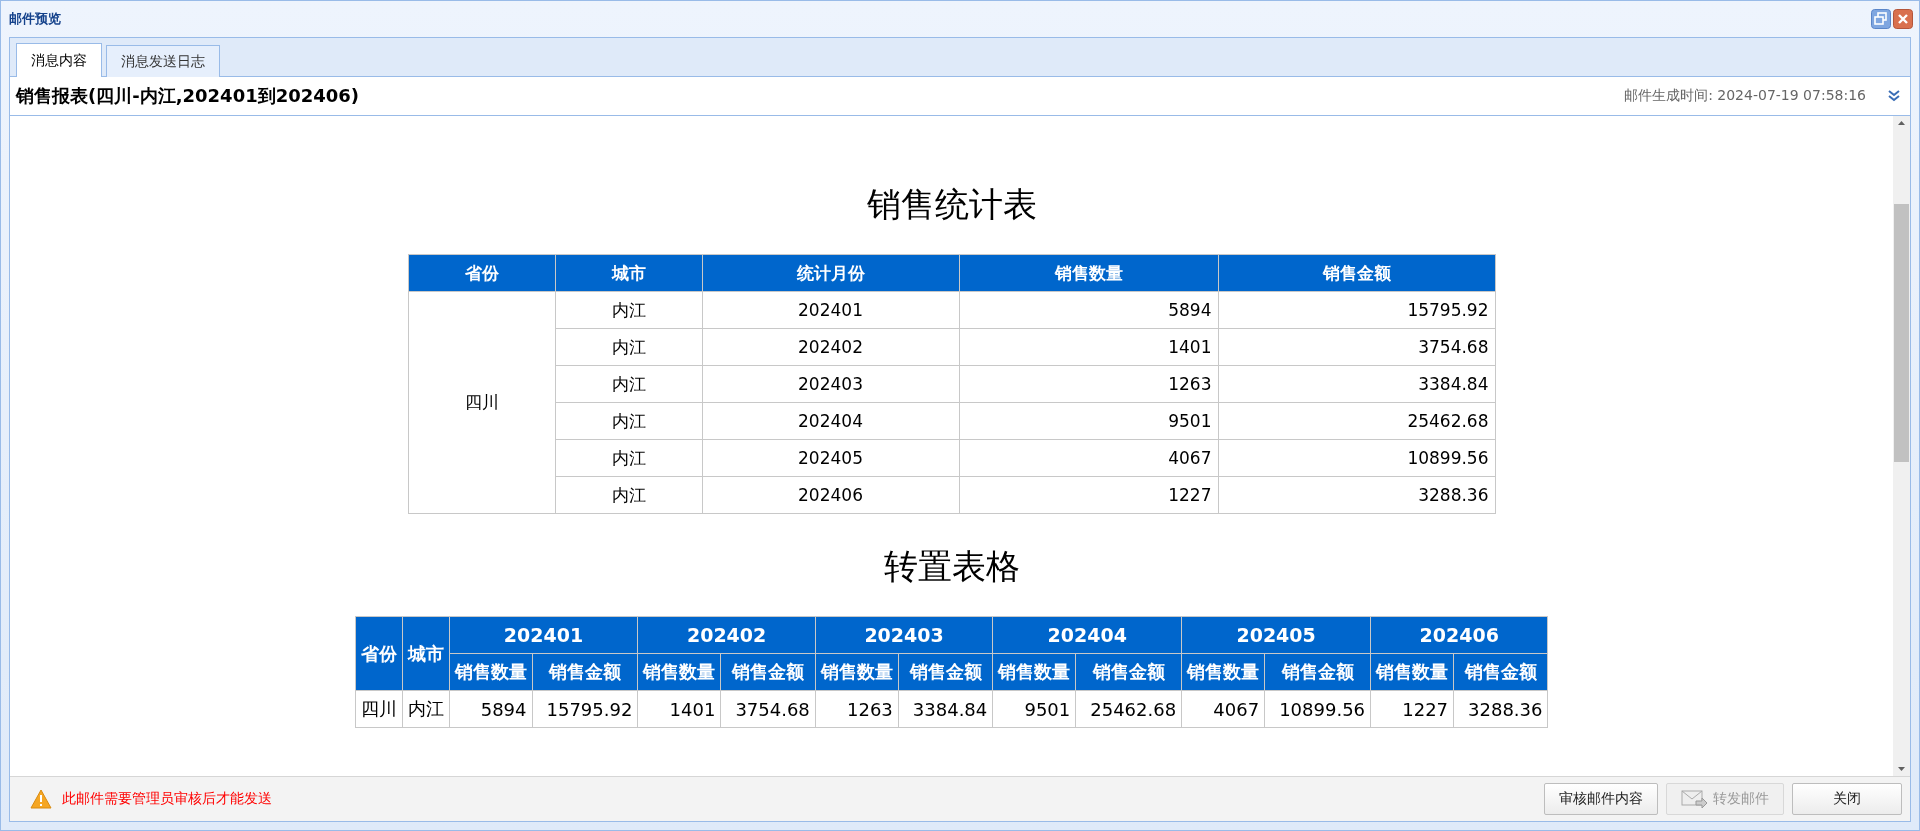 The height and width of the screenshot is (831, 1920). What do you see at coordinates (830, 384) in the screenshot?
I see `table-cell: 202403` at bounding box center [830, 384].